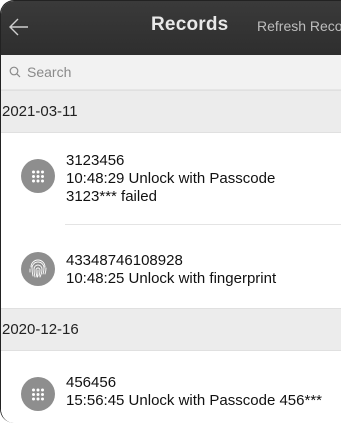 This screenshot has height=423, width=341. I want to click on record-id: 3123456, so click(95, 160).